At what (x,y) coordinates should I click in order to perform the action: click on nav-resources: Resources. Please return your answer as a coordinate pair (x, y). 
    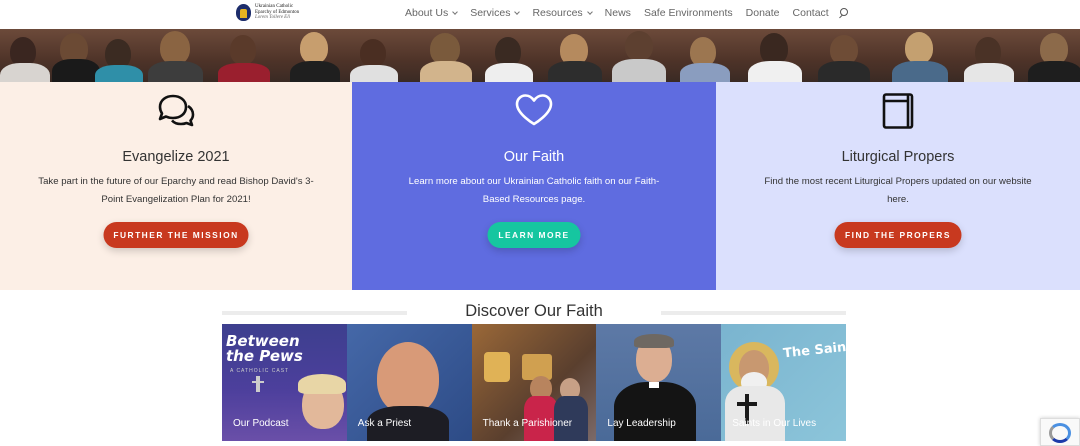
    Looking at the image, I should click on (562, 13).